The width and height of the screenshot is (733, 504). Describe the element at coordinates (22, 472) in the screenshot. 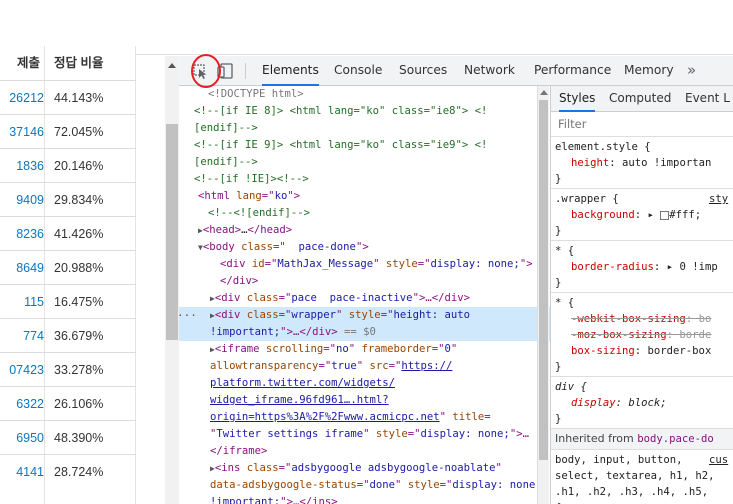

I see `submissions-link: 4141` at that location.